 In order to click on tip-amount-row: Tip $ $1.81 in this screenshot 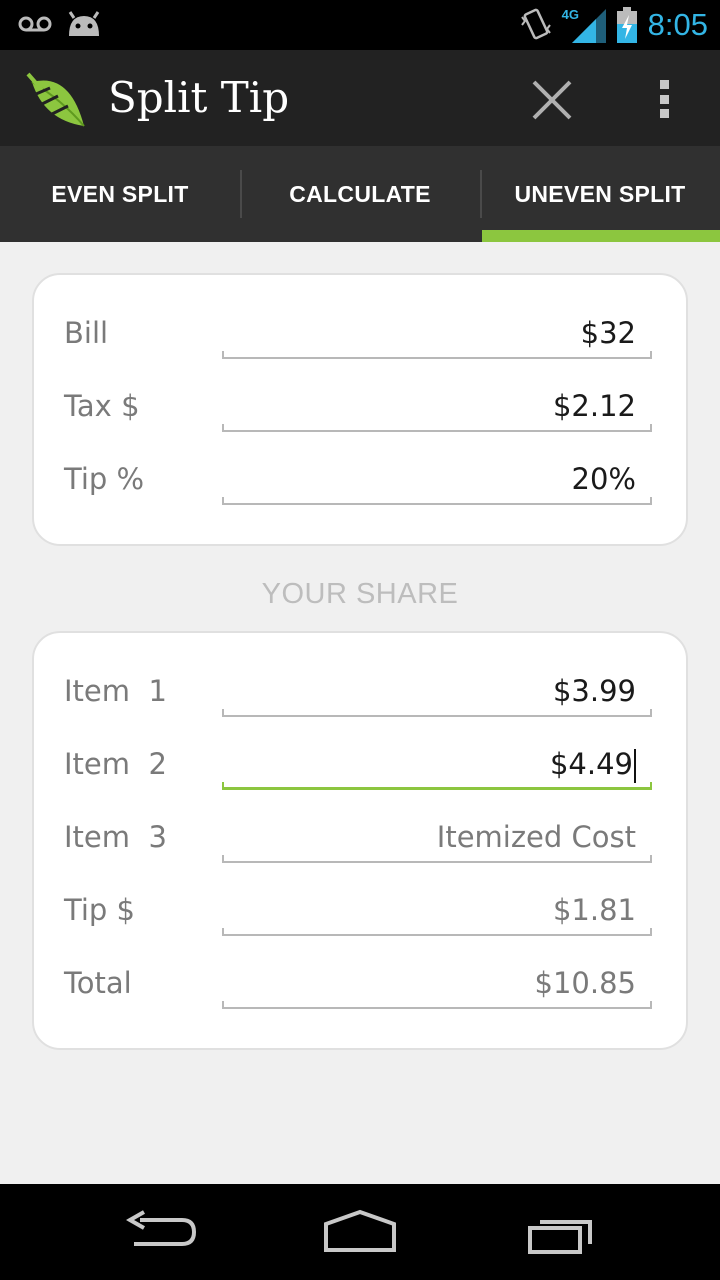, I will do `click(362, 910)`.